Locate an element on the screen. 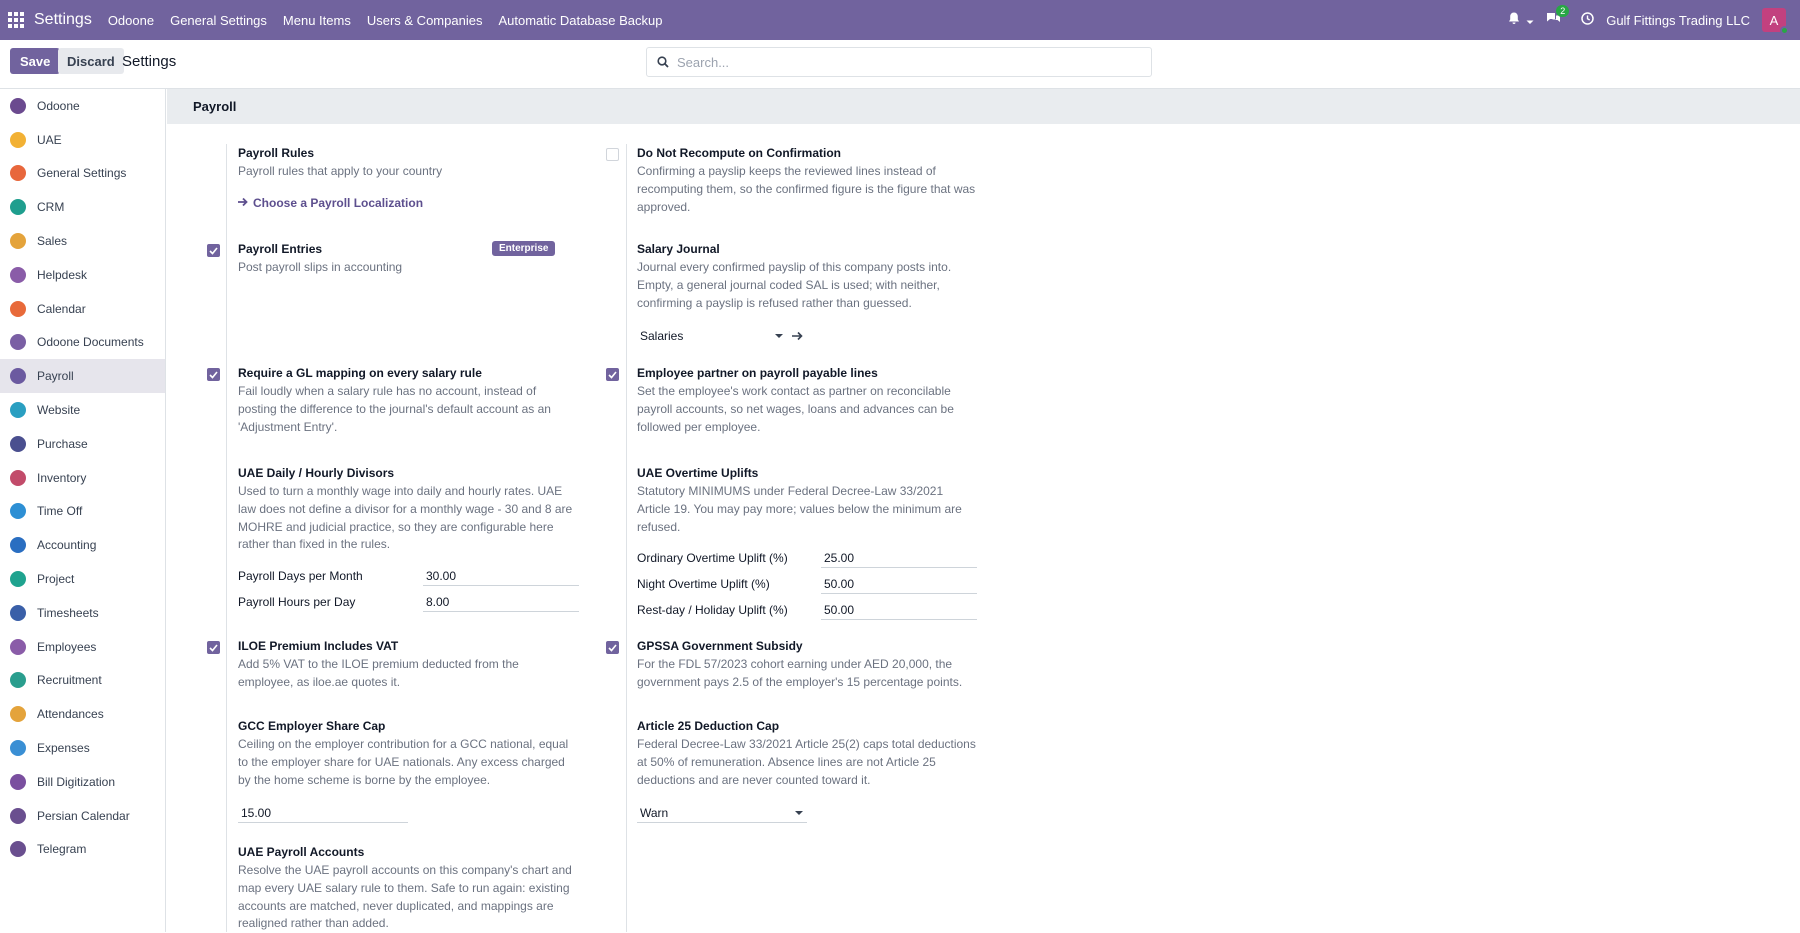 This screenshot has height=933, width=1800. menu-menu-items: Menu Items is located at coordinates (317, 20).